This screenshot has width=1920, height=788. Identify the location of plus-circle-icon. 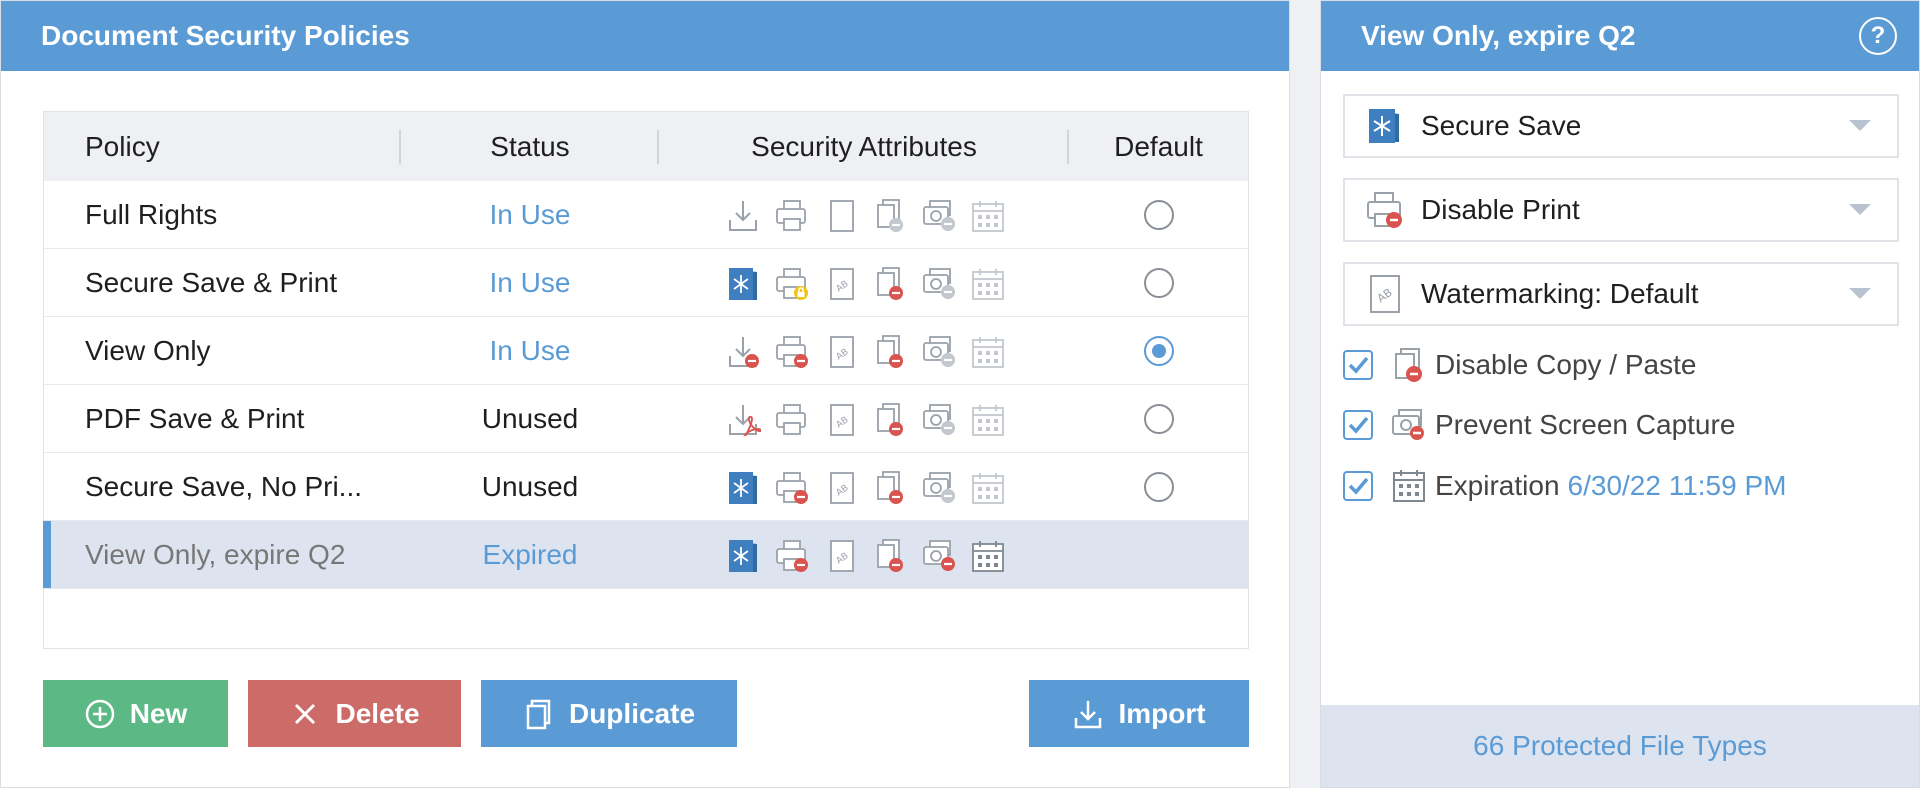
(99, 713).